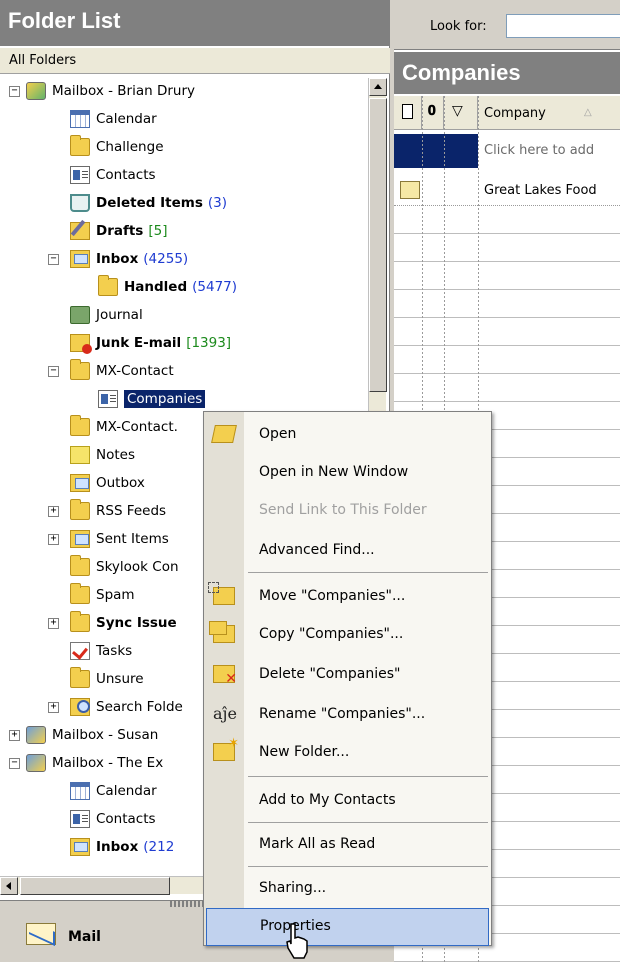  What do you see at coordinates (347, 675) in the screenshot?
I see `menu-item-delete: Delete "Companies"` at bounding box center [347, 675].